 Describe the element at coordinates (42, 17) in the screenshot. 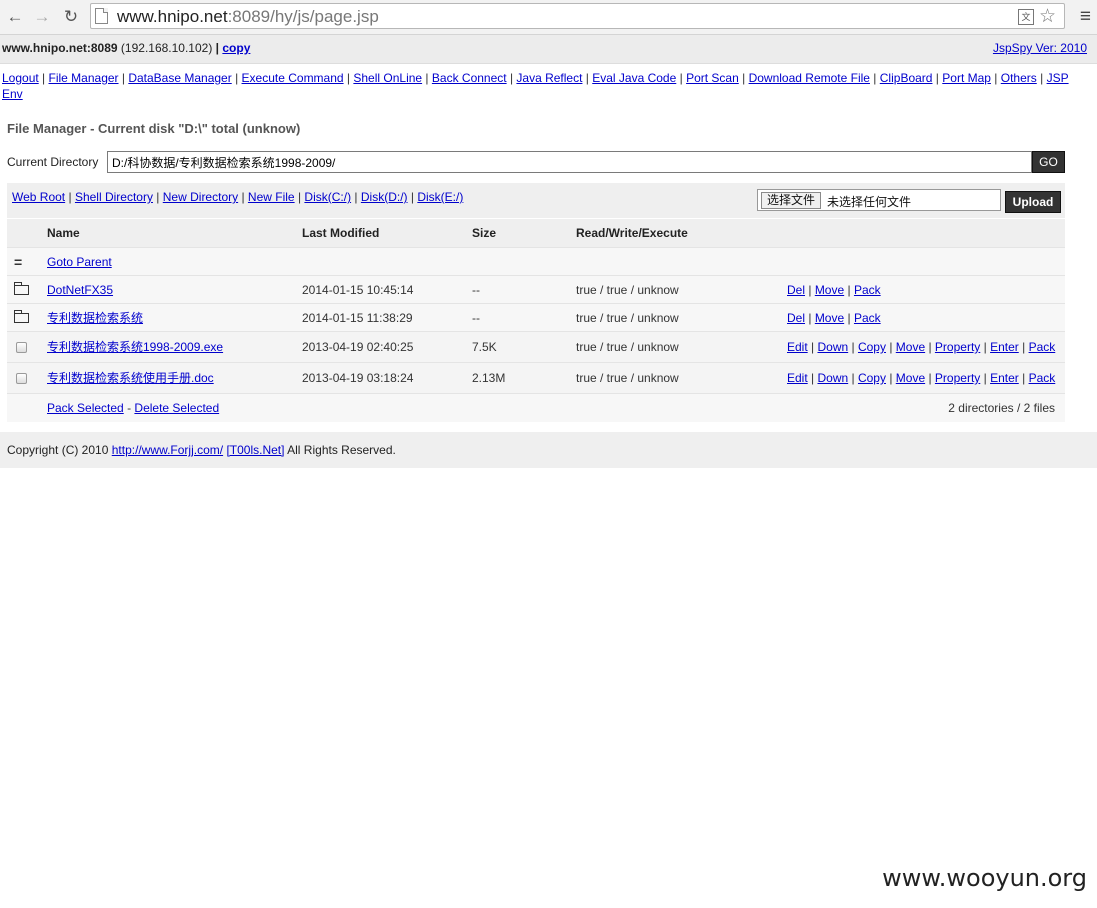

I see `forward-arrow-icon: →` at that location.